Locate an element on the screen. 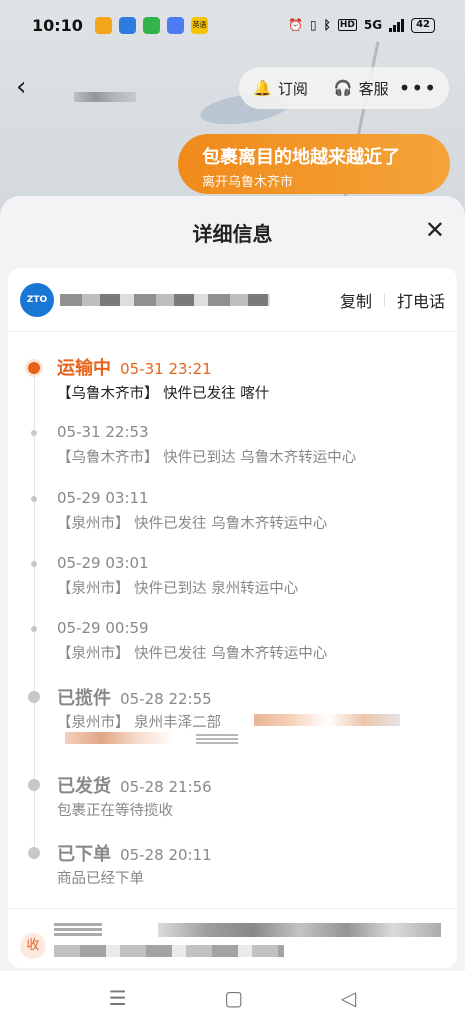  alarm-icon: ⏰ is located at coordinates (296, 25).